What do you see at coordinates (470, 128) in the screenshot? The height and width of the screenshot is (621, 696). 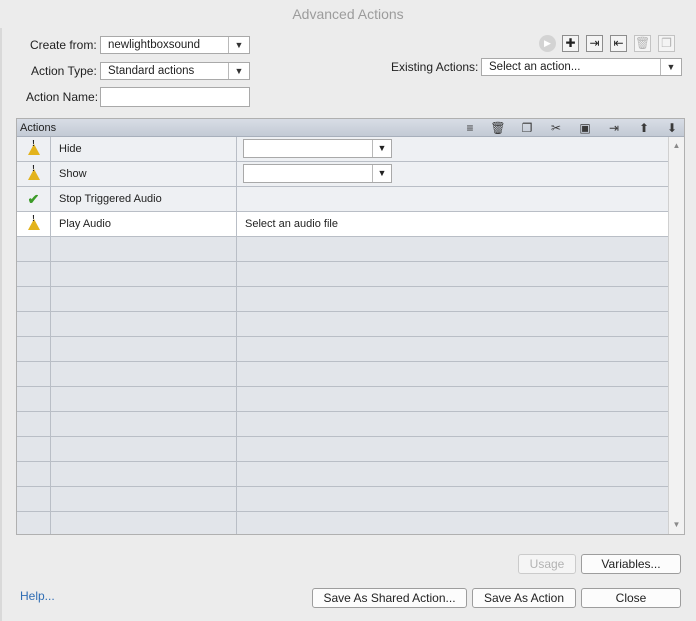 I see `insert-row-icon: ≡` at bounding box center [470, 128].